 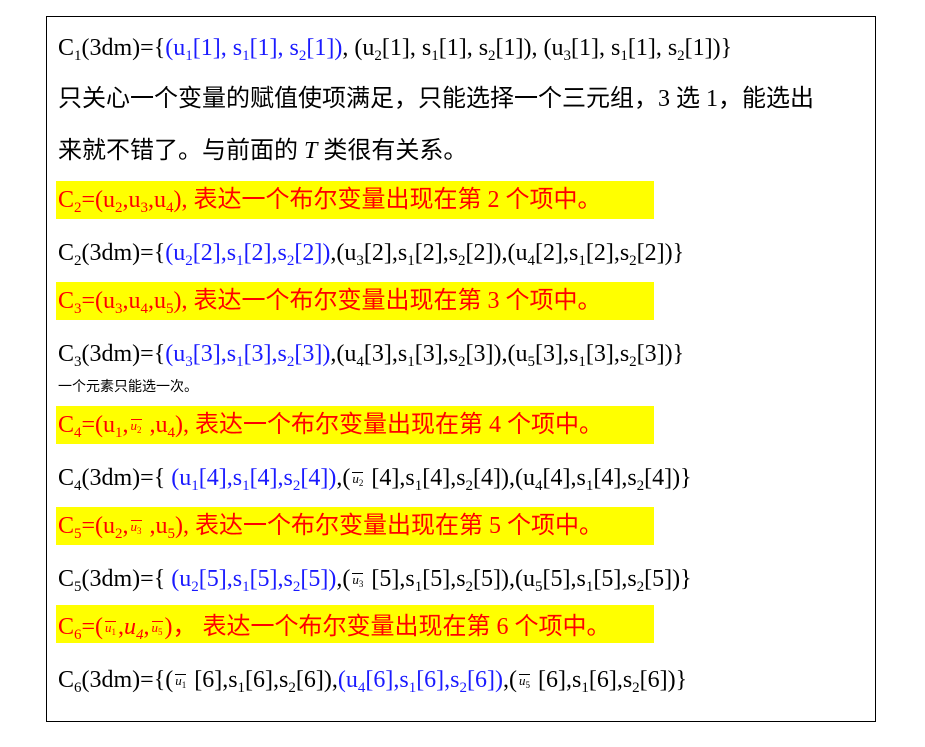 What do you see at coordinates (263, 151) in the screenshot?
I see `line-explanation-2: 来就不错了。与前面的 T 类很有关系。` at bounding box center [263, 151].